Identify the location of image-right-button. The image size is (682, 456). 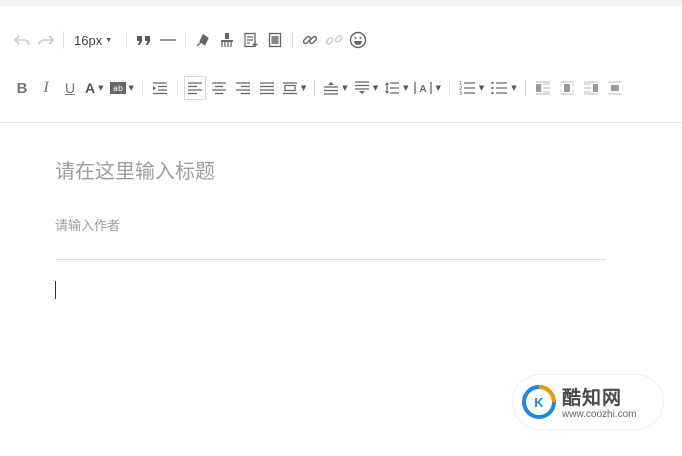
(591, 88).